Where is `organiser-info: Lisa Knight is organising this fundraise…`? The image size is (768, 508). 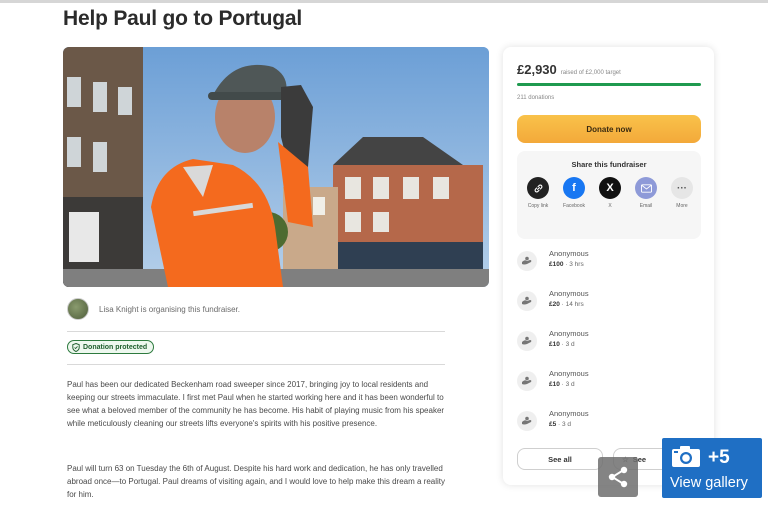 organiser-info: Lisa Knight is organising this fundraise… is located at coordinates (153, 309).